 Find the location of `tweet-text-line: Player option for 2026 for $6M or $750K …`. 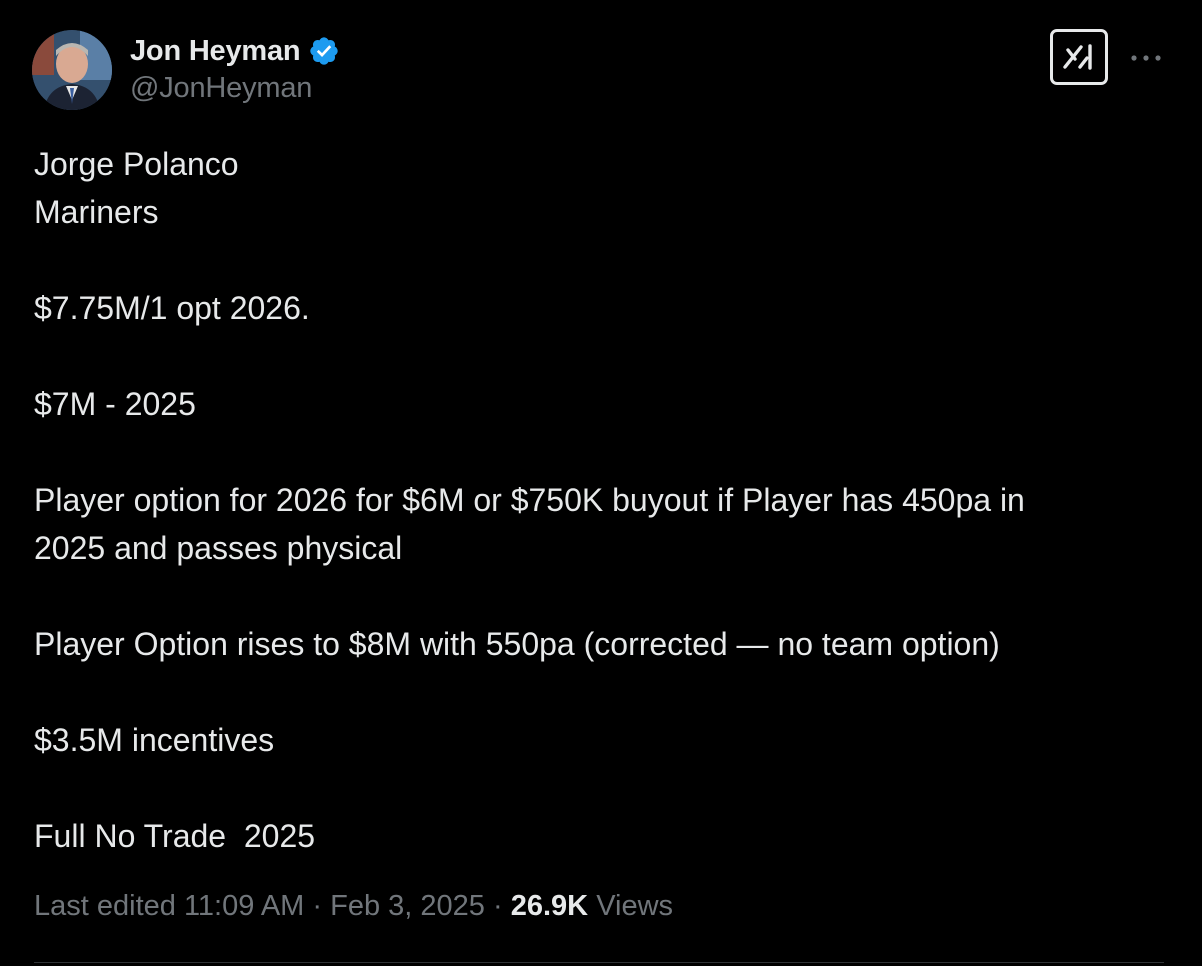

tweet-text-line: Player option for 2026 for $6M or $750K … is located at coordinates (529, 500).